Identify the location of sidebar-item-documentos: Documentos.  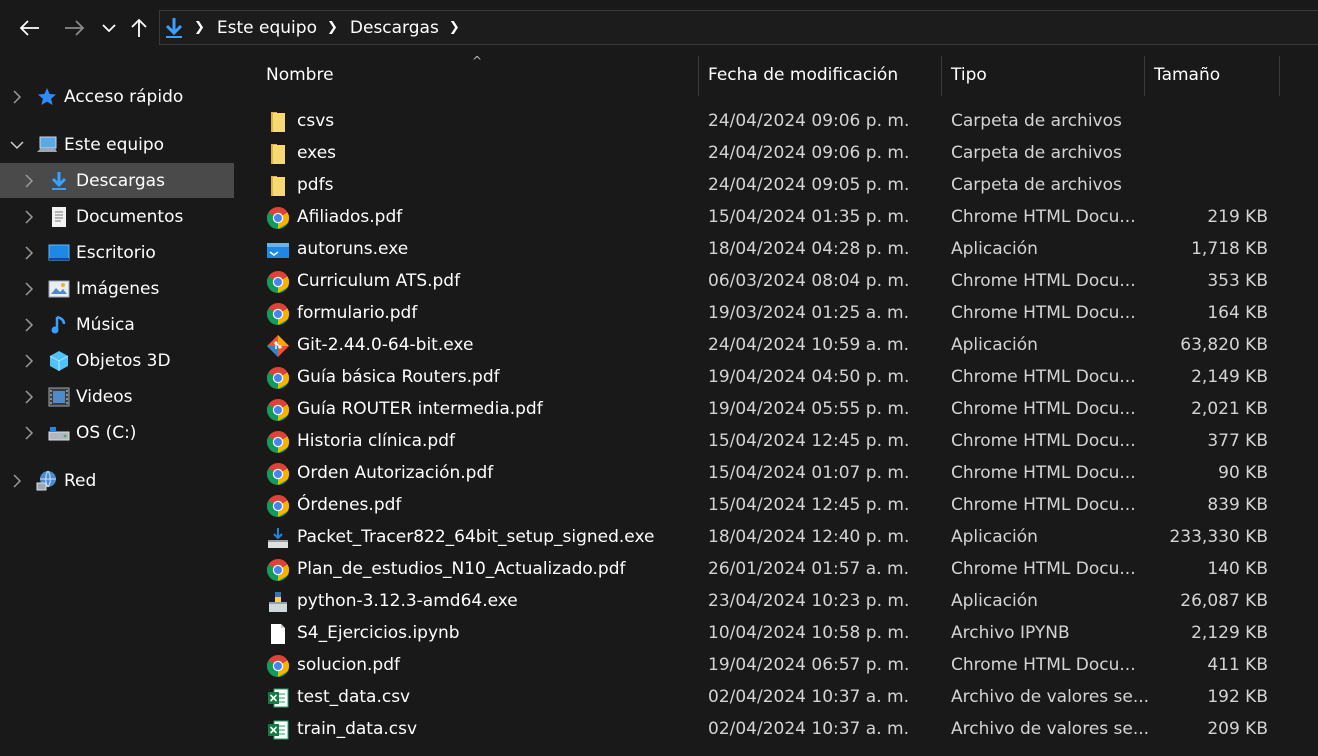
(117, 216).